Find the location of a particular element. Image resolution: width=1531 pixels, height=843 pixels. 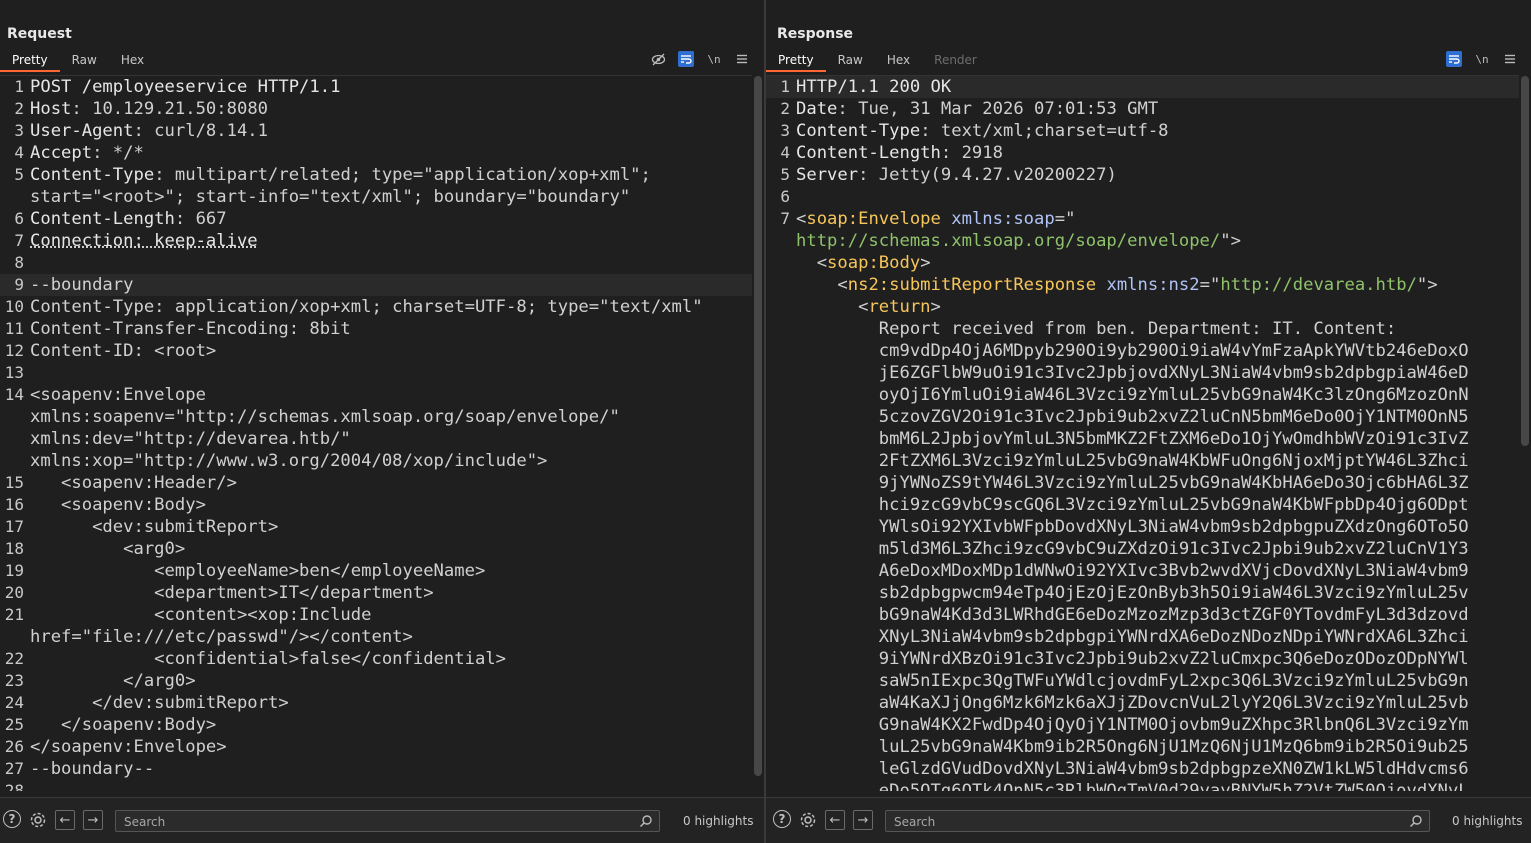

response-tab-hex: Hex is located at coordinates (898, 61).